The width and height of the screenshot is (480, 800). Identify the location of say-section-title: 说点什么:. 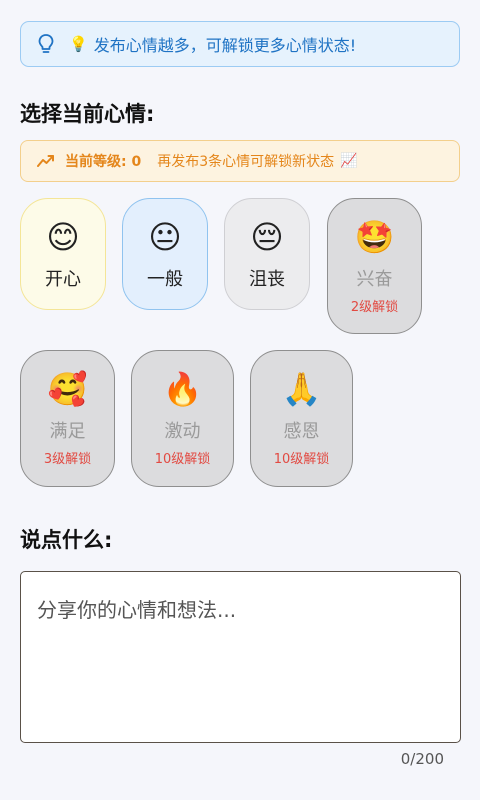
(66, 540).